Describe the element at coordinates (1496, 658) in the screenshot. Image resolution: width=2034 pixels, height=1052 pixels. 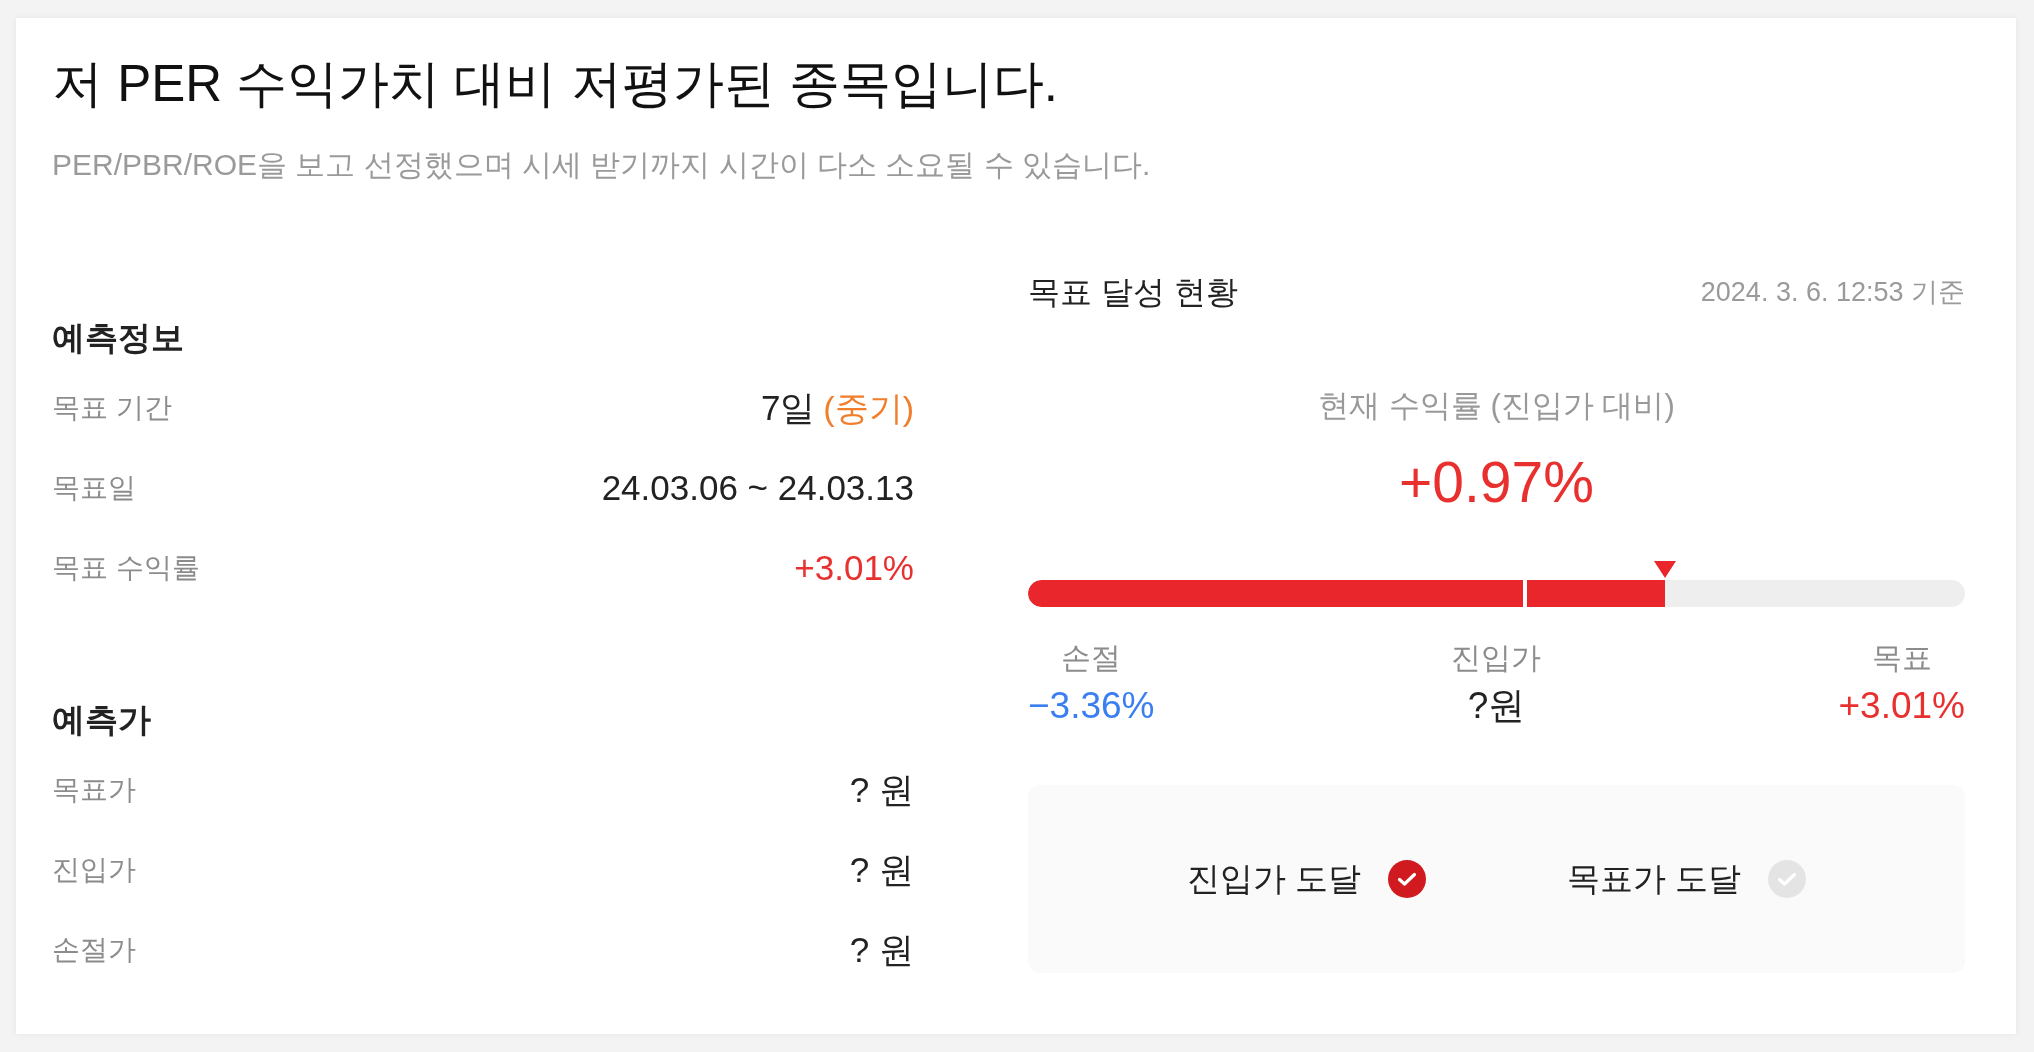
I see `scale-label: 진입가` at that location.